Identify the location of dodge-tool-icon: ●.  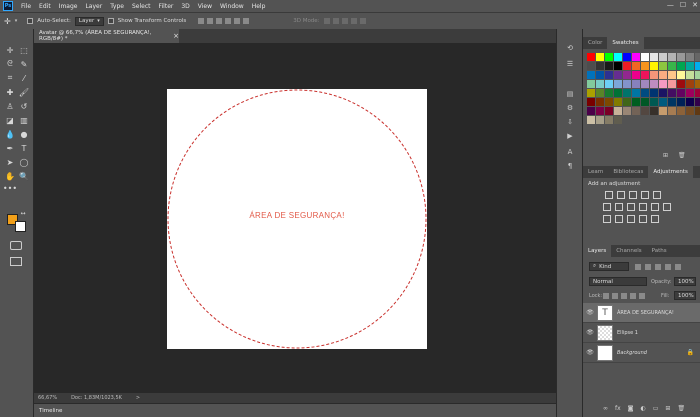
(24, 134).